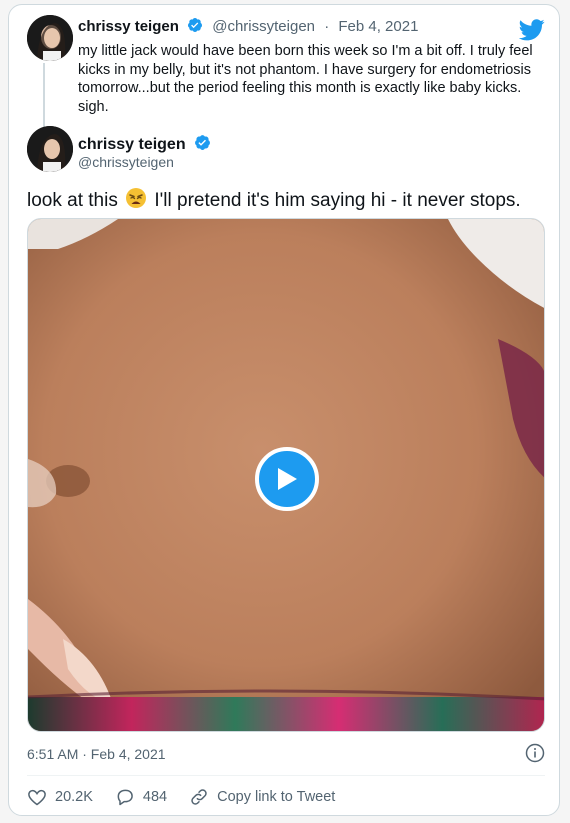  I want to click on weary-face-emoji-icon, so click(136, 201).